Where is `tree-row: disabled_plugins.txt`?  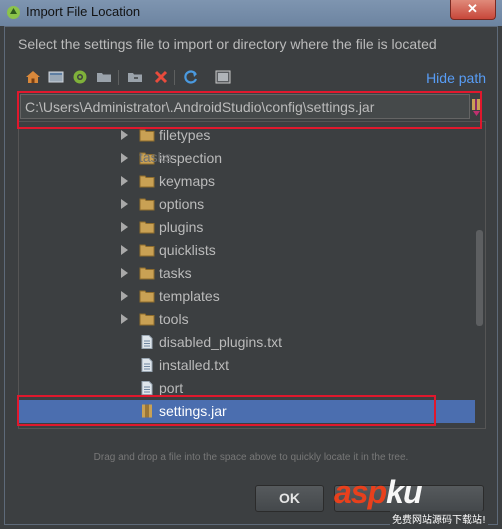
tree-row: disabled_plugins.txt is located at coordinates (247, 342).